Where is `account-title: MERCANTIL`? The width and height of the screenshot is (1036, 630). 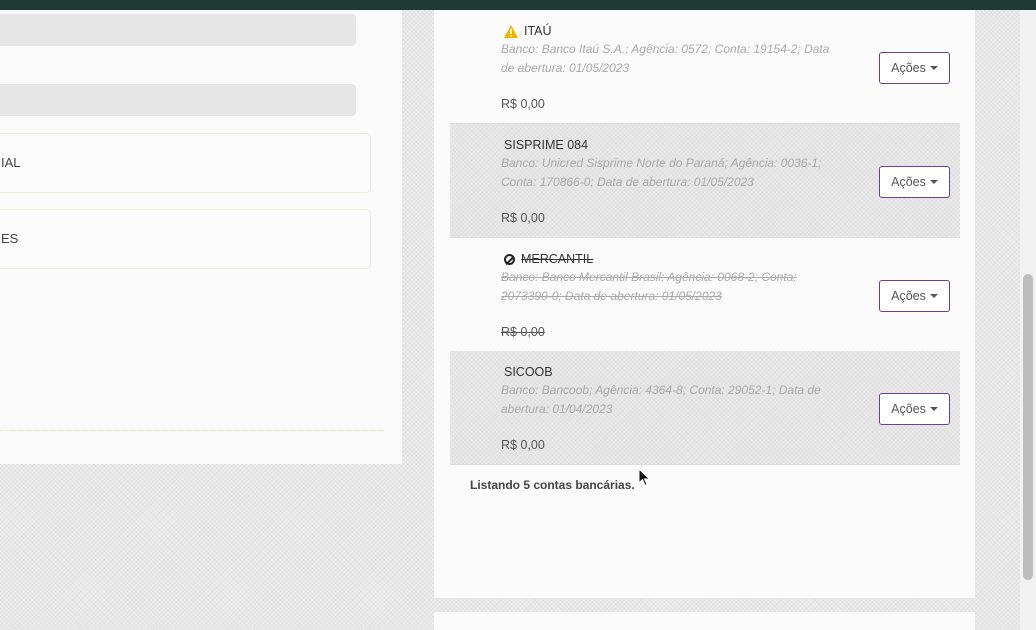 account-title: MERCANTIL is located at coordinates (548, 259).